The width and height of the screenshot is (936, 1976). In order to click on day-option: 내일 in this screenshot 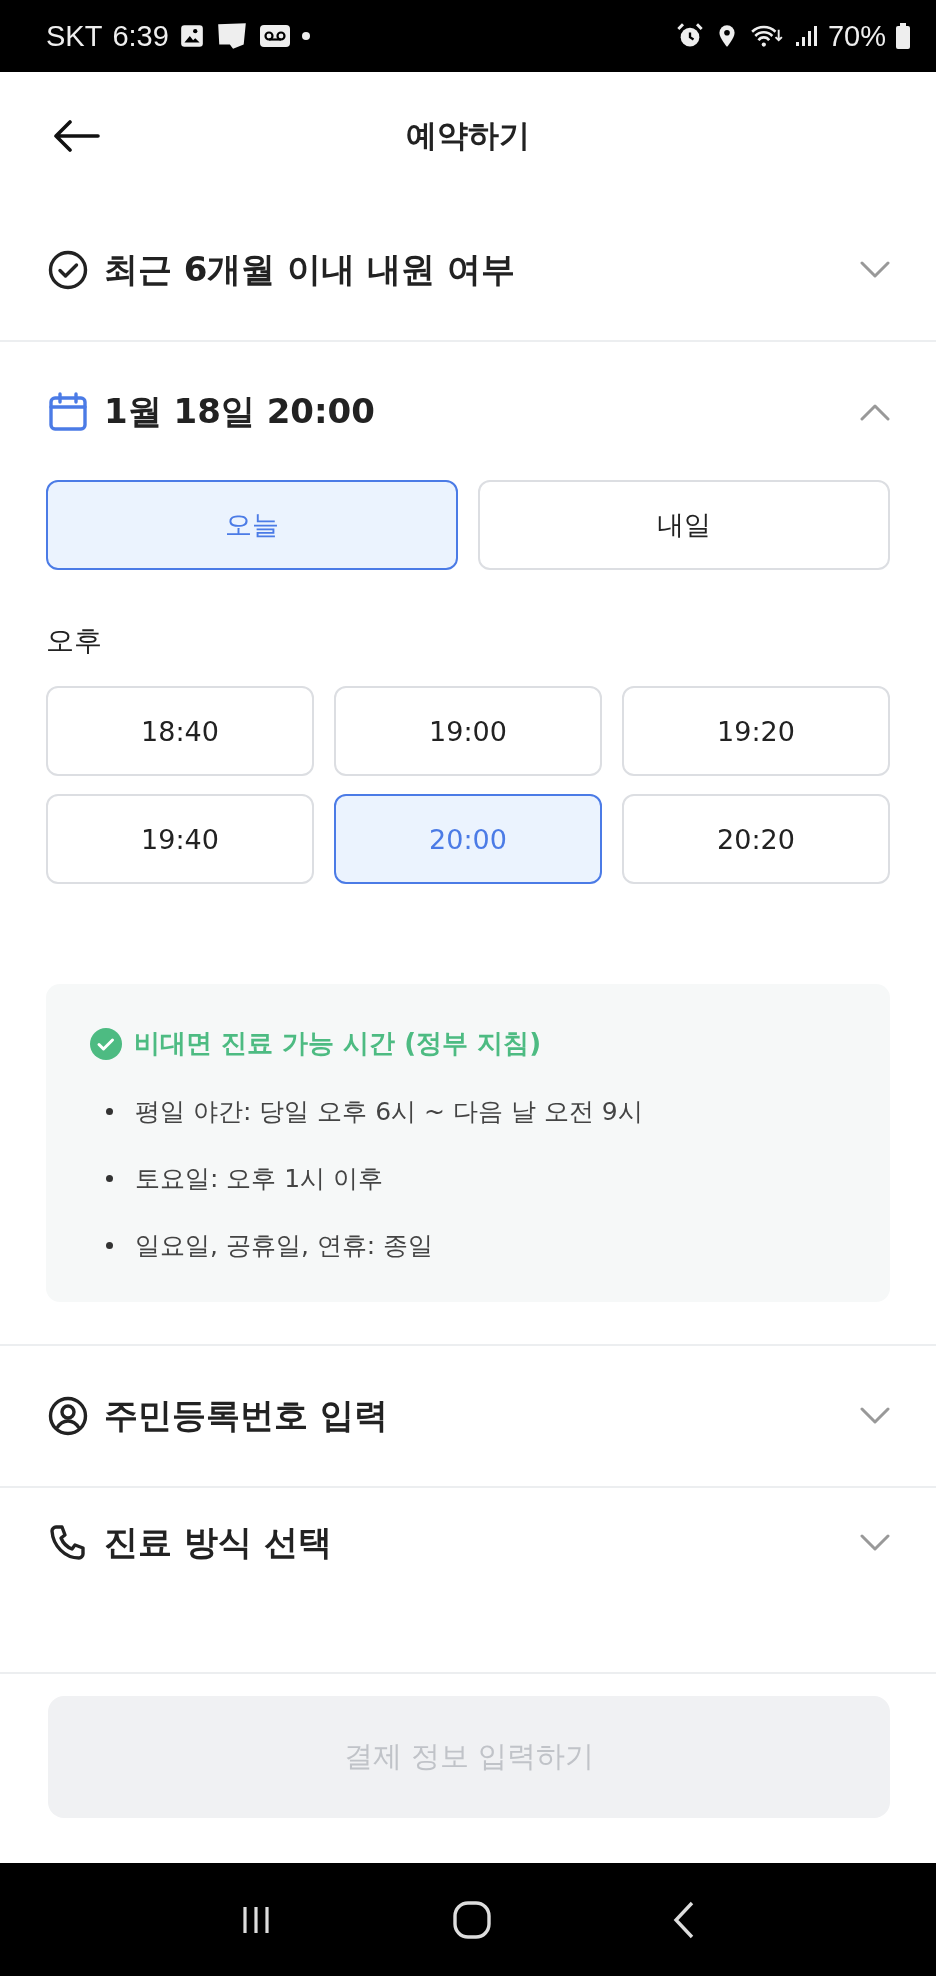, I will do `click(684, 525)`.